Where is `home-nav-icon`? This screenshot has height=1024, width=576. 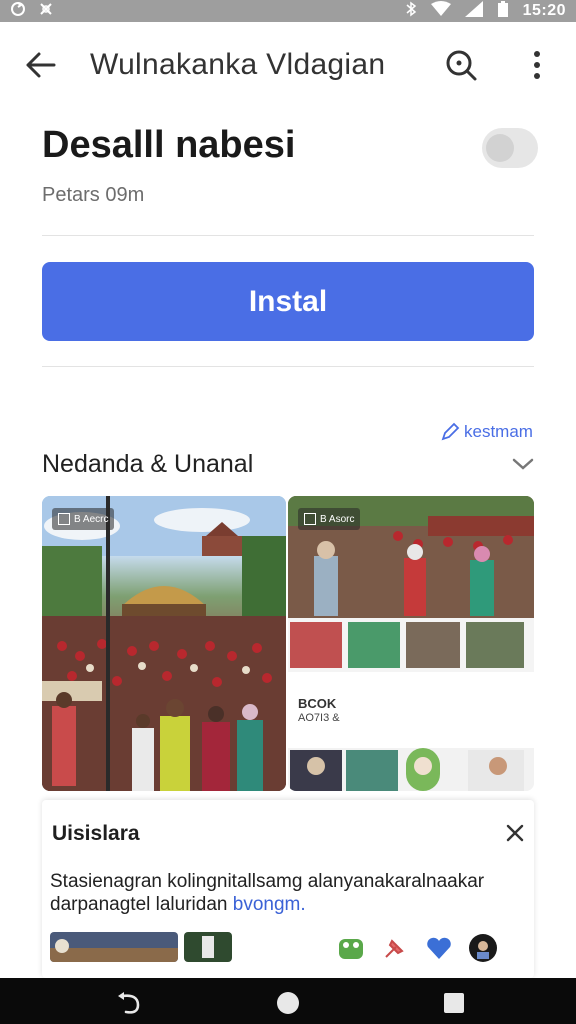 home-nav-icon is located at coordinates (288, 1003).